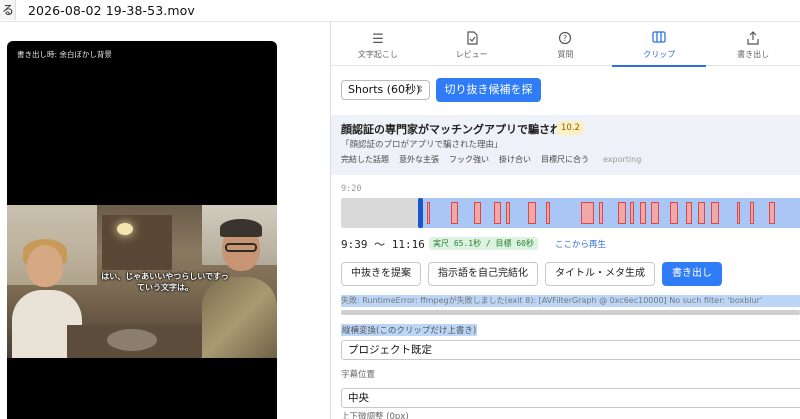  Describe the element at coordinates (570, 213) in the screenshot. I see `clip-timeline` at that location.